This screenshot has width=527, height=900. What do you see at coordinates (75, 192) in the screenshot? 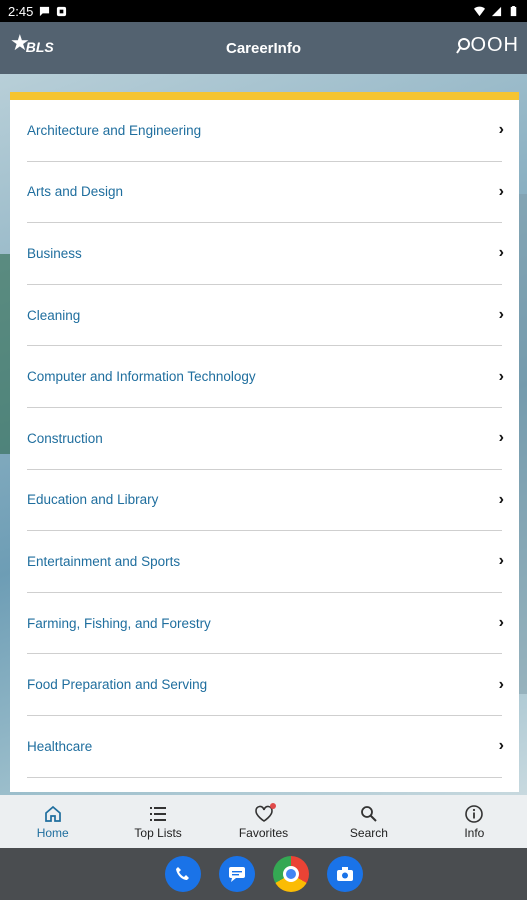
I see `category-label: Arts and Design` at bounding box center [75, 192].